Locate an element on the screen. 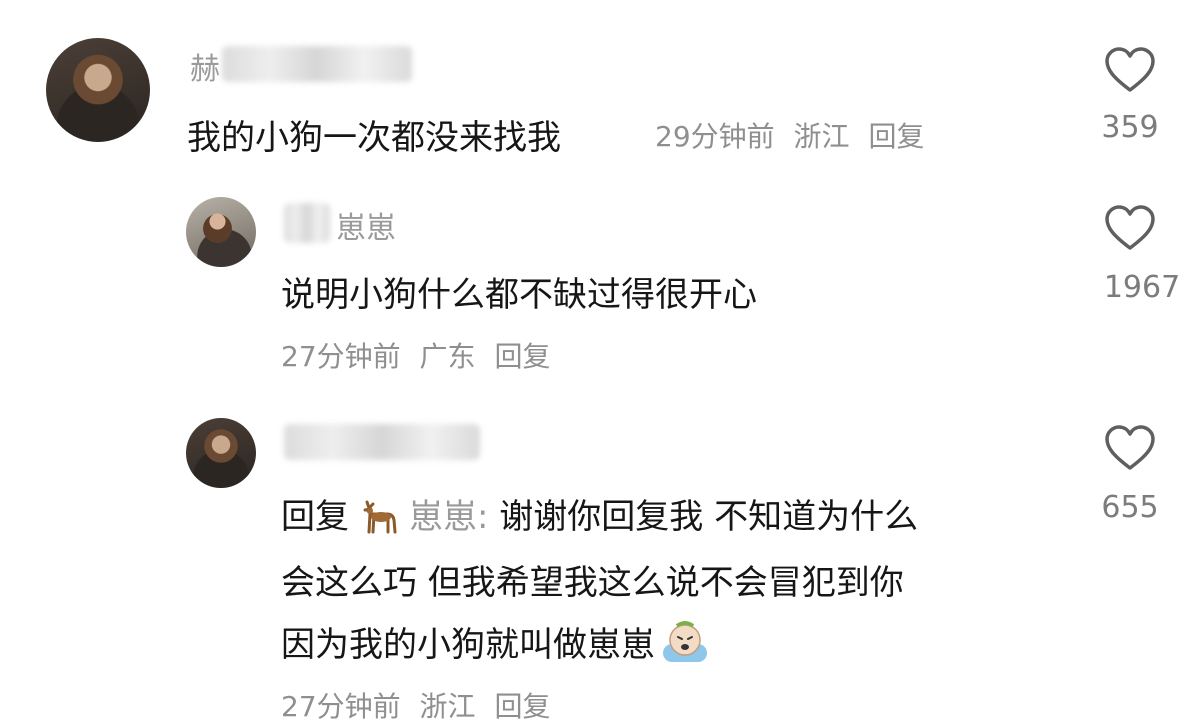 The height and width of the screenshot is (725, 1200). comment-username: 赫 is located at coordinates (205, 66).